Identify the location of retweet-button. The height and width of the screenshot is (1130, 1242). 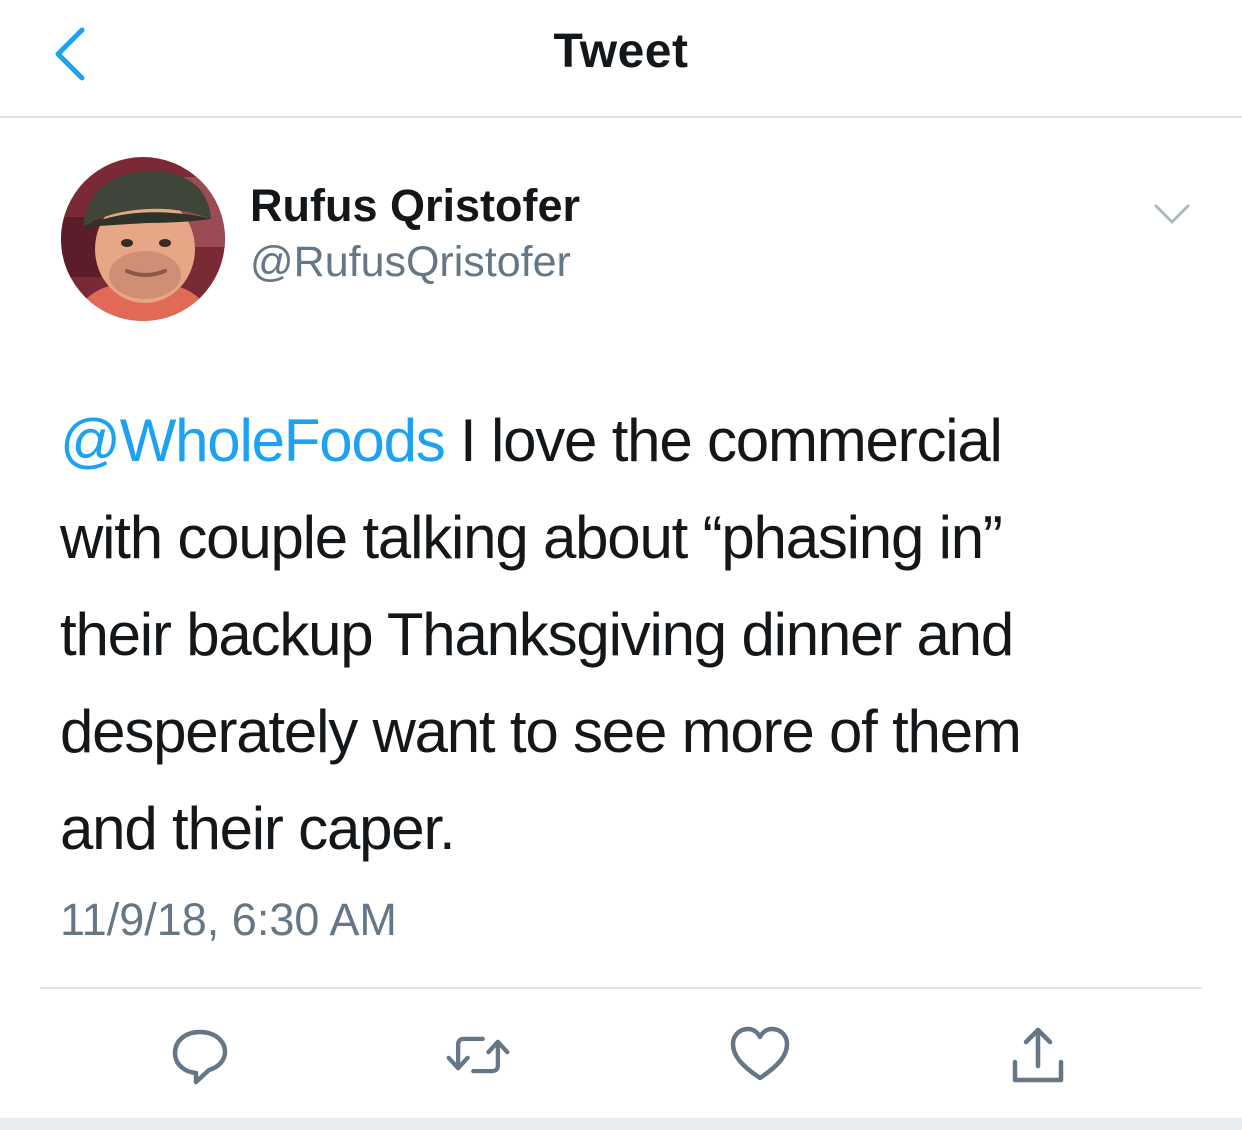
(478, 1055).